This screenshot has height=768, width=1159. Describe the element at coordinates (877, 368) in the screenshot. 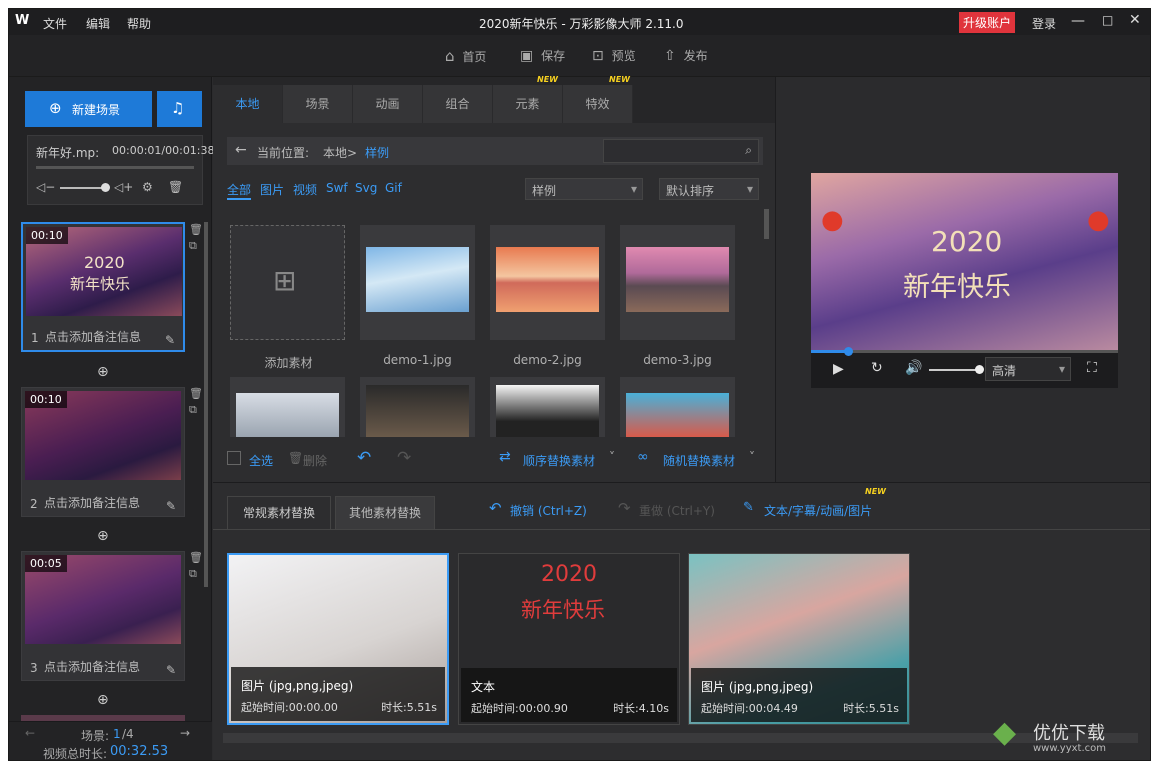

I see `replay-icon: ↻` at that location.